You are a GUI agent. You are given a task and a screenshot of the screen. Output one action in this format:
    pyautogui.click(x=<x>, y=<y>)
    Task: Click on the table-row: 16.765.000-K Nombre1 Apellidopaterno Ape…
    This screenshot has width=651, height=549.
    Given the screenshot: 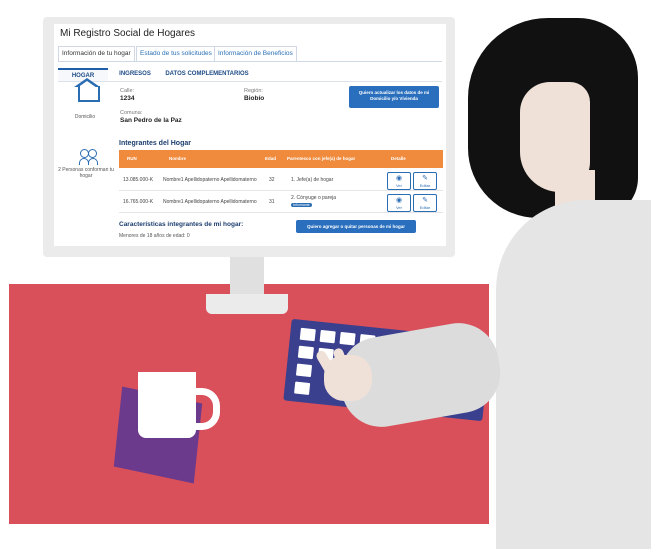 What is the action you would take?
    pyautogui.click(x=281, y=202)
    